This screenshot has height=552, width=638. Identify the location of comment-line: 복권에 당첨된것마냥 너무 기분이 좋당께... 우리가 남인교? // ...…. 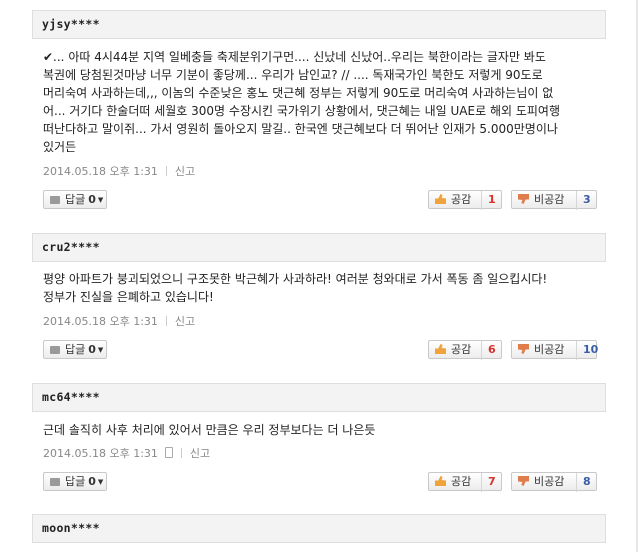
(293, 75).